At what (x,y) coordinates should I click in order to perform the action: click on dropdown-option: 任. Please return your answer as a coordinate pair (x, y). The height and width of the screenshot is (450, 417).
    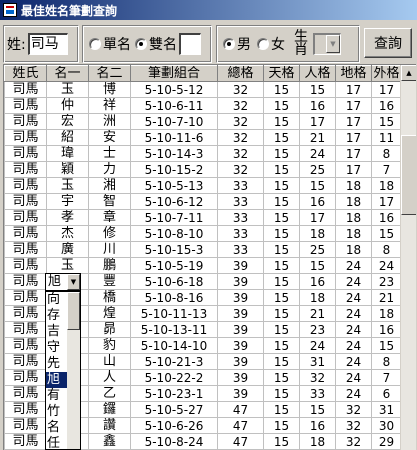
    Looking at the image, I should click on (57, 442).